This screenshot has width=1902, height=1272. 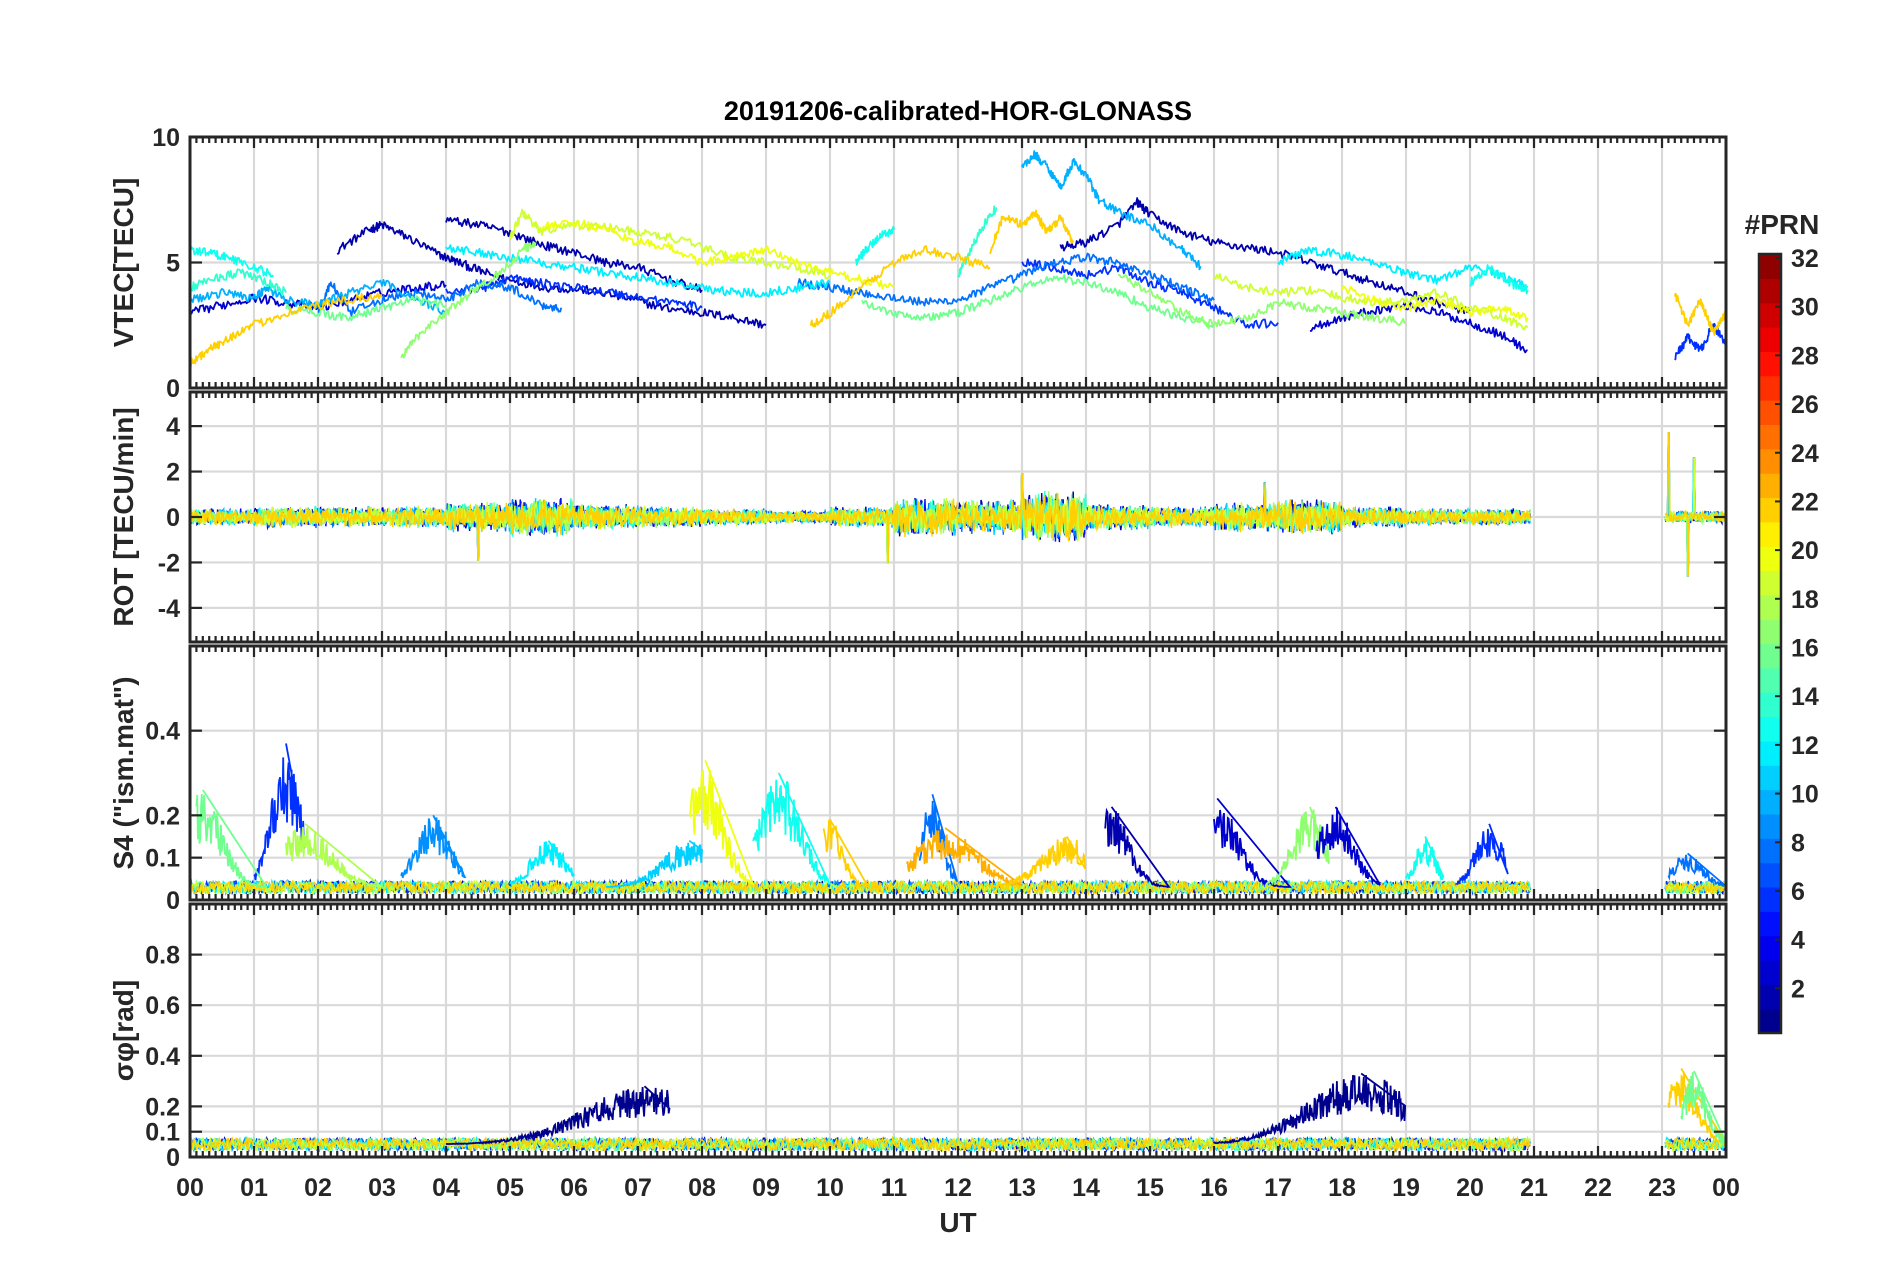 What do you see at coordinates (1406, 1188) in the screenshot?
I see `x-tick-label: 19` at bounding box center [1406, 1188].